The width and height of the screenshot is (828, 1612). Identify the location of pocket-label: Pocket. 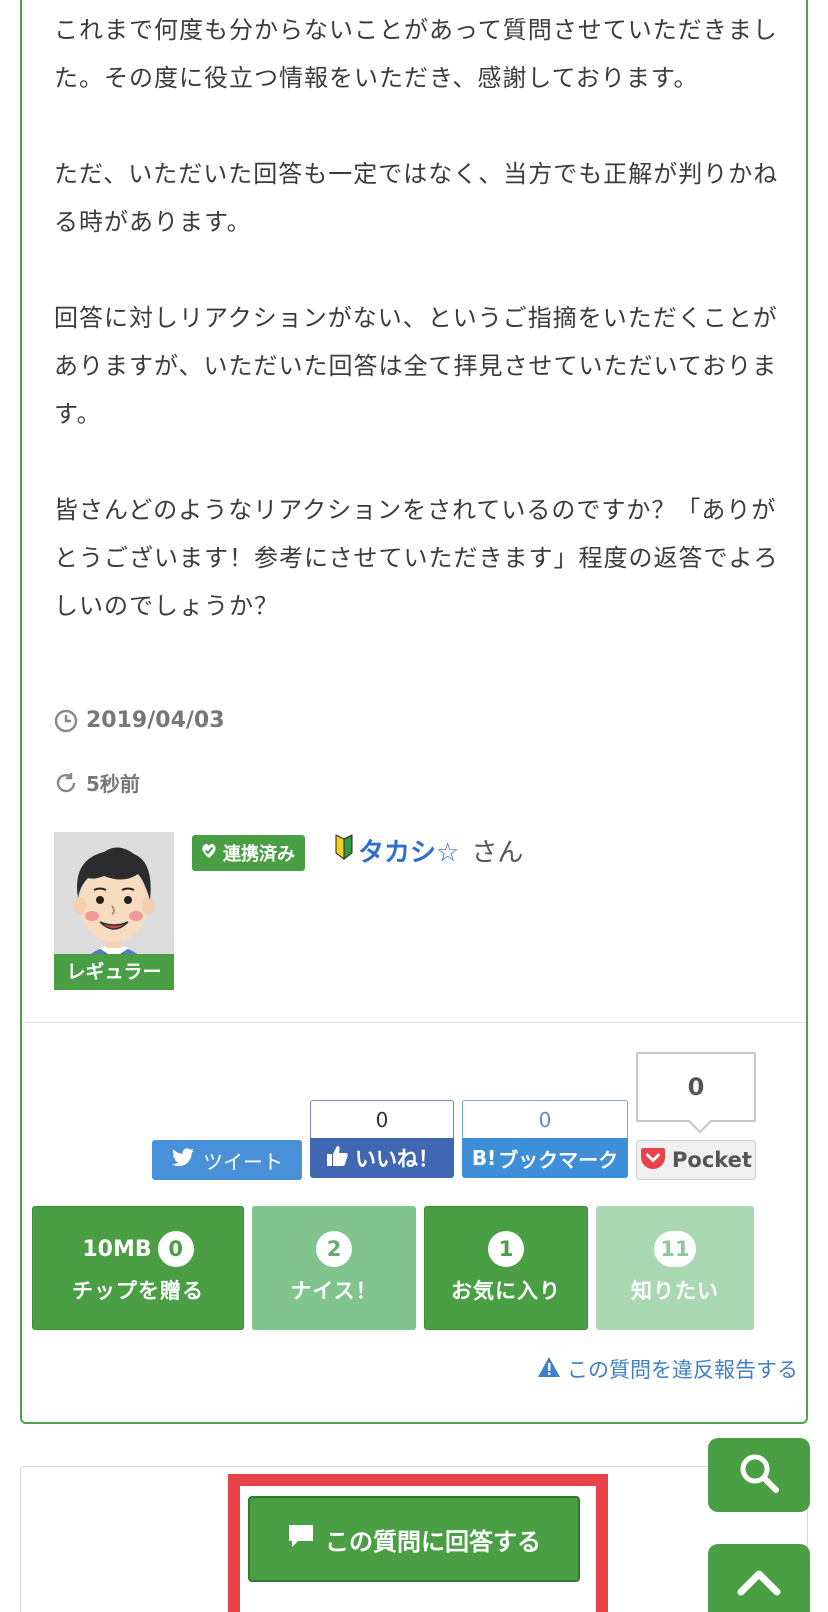
(712, 1160).